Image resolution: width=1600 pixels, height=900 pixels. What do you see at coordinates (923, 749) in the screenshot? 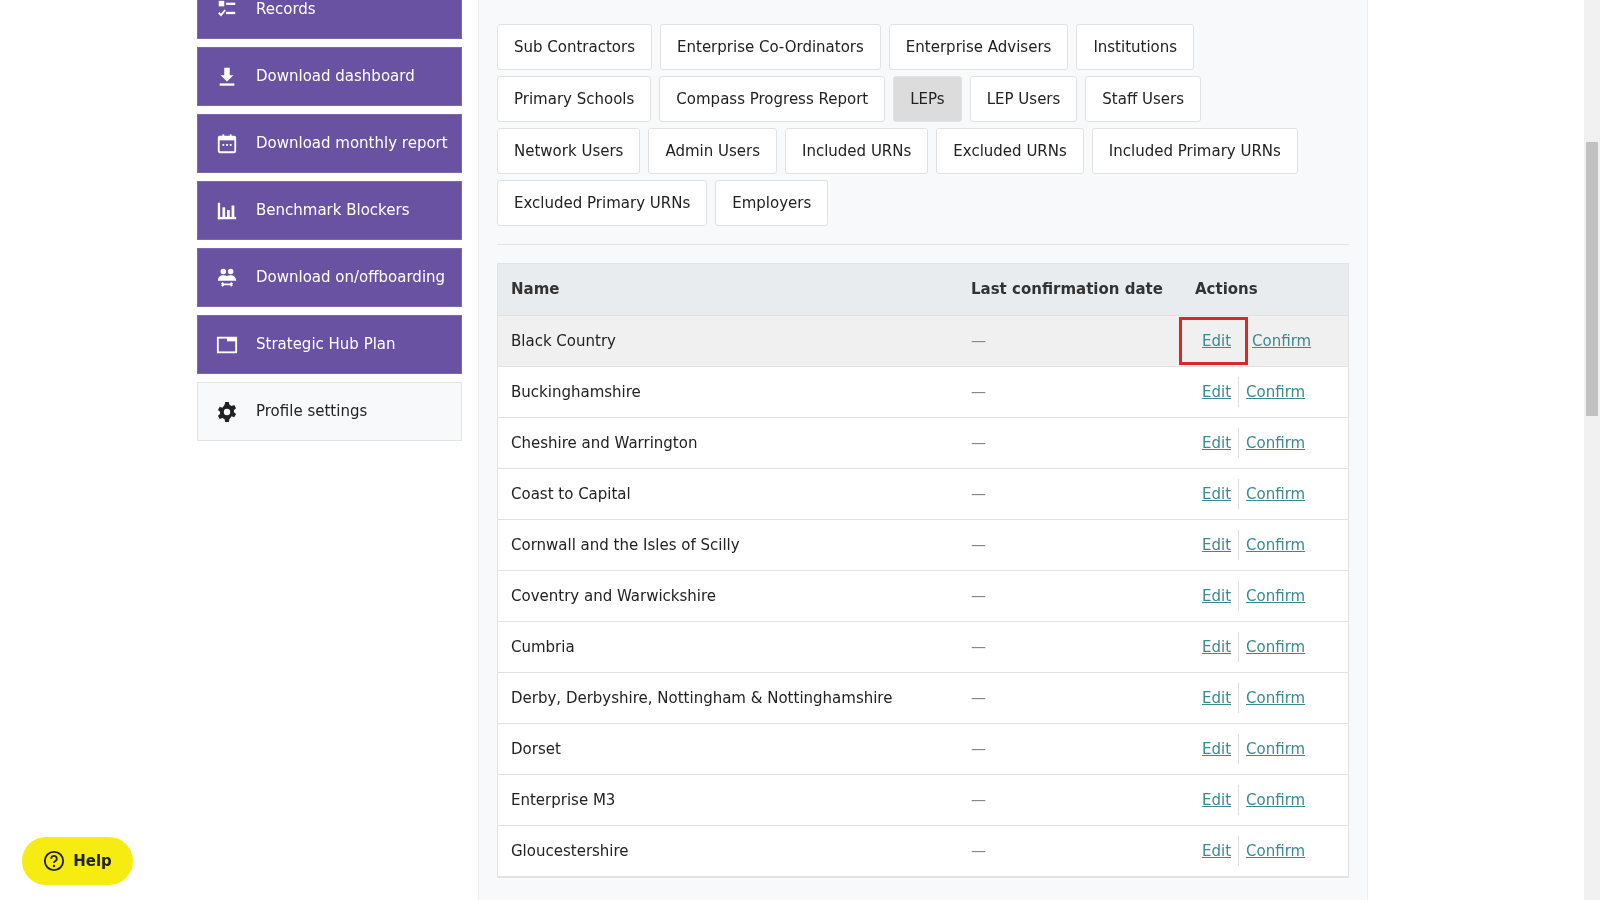
I see `table-row: Dorset — Edit Confirm` at bounding box center [923, 749].